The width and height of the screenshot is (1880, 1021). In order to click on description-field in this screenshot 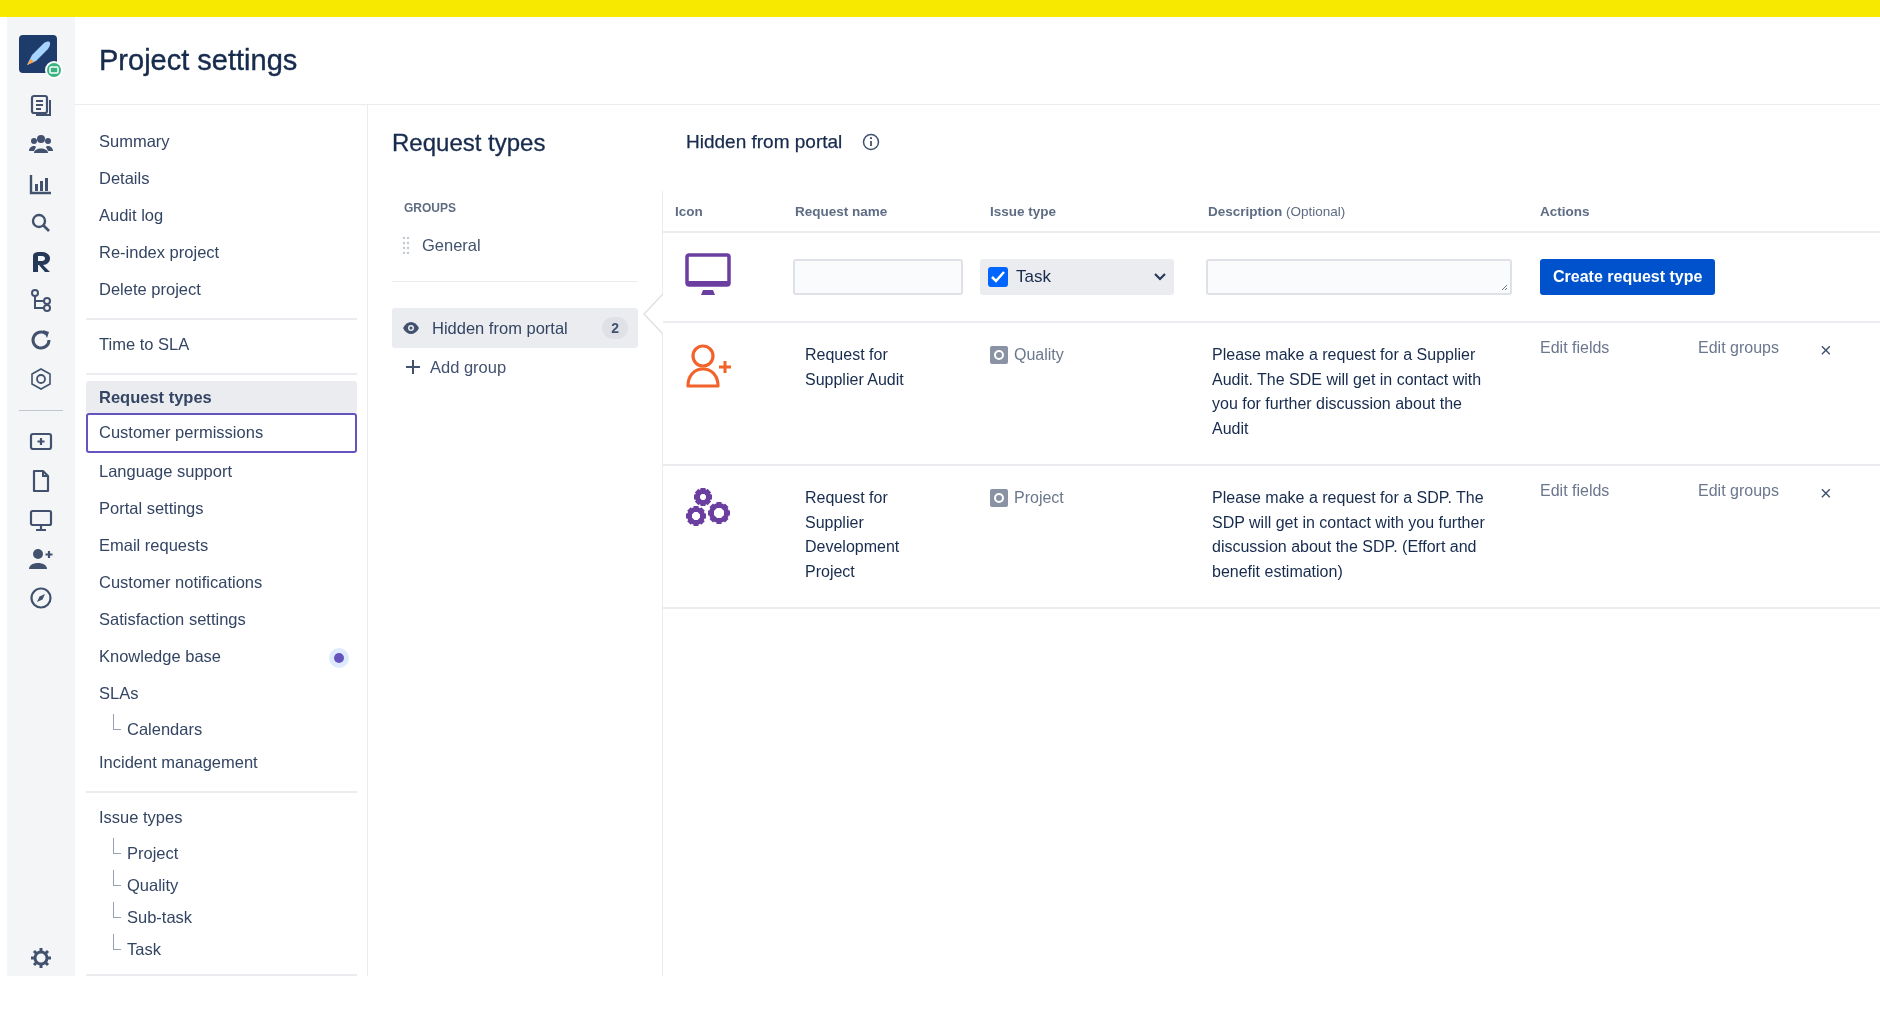, I will do `click(1359, 277)`.